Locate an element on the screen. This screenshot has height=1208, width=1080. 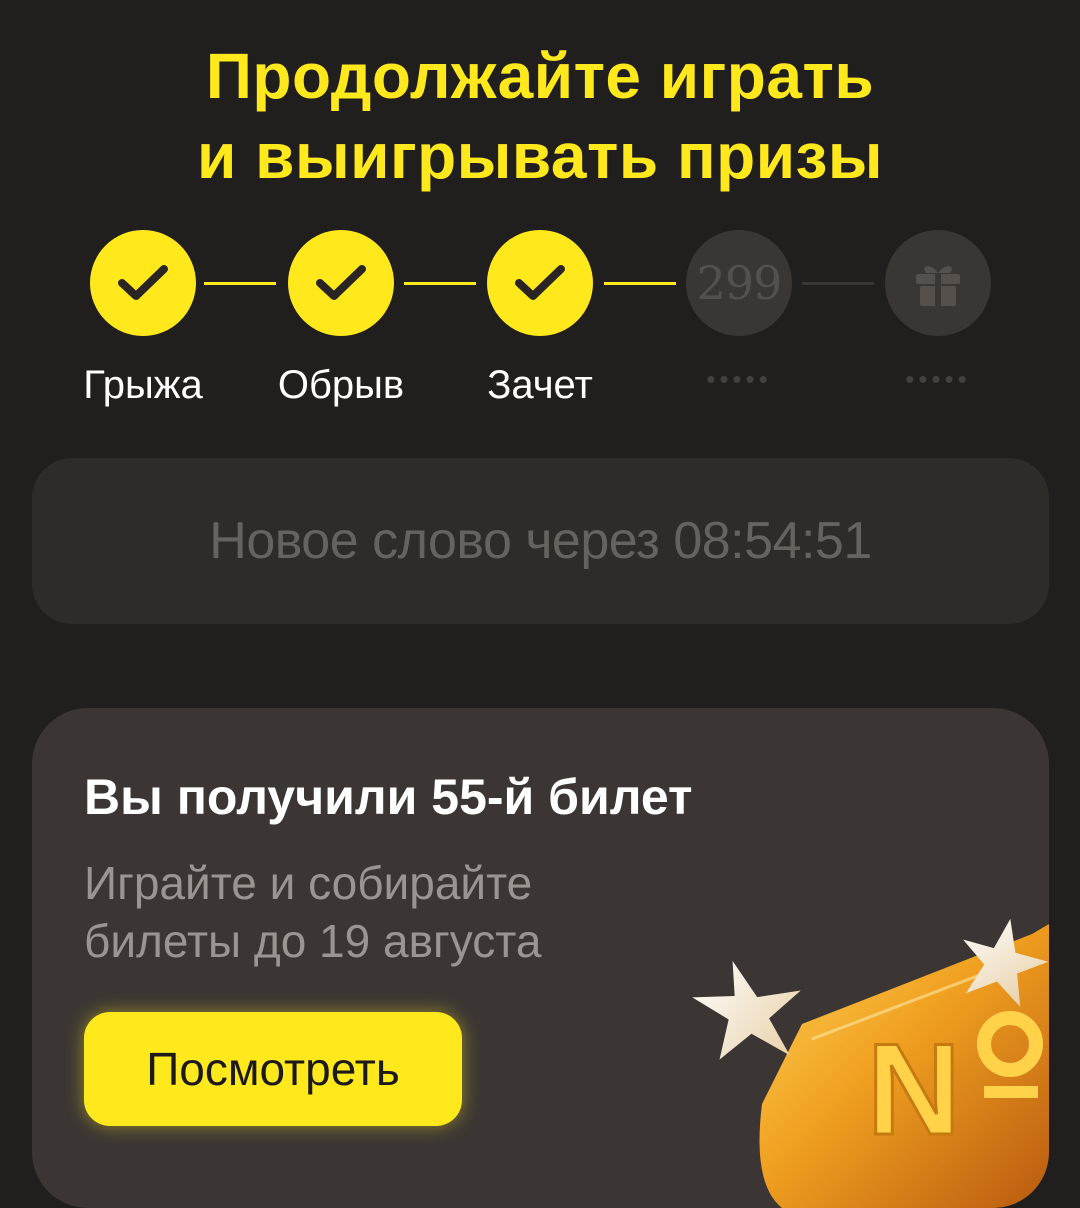
page-title-line-2: и выигрывать призы is located at coordinates (540, 156).